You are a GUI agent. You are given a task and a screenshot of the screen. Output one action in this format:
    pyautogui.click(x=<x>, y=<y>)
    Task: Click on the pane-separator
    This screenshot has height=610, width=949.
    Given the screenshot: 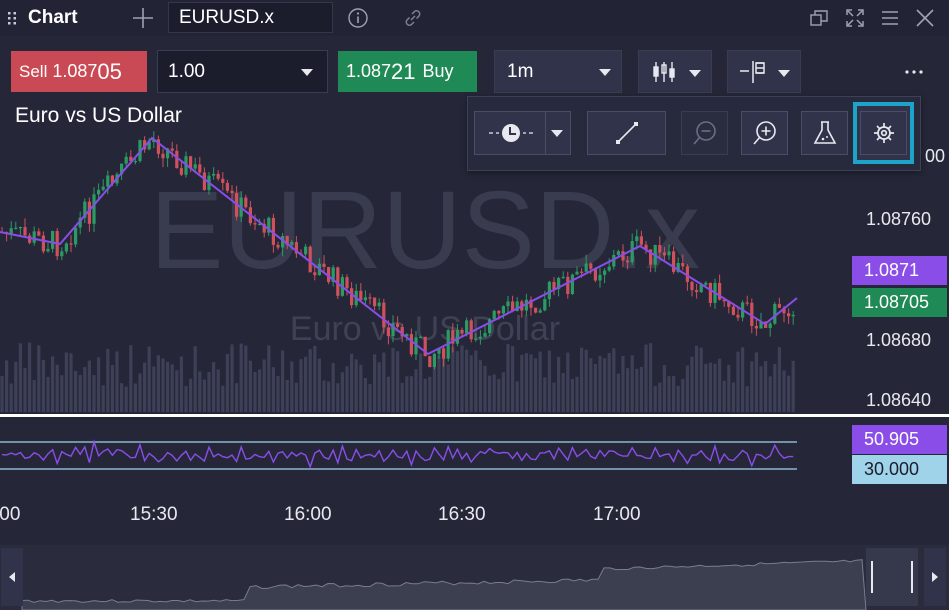 What is the action you would take?
    pyautogui.click(x=474, y=415)
    